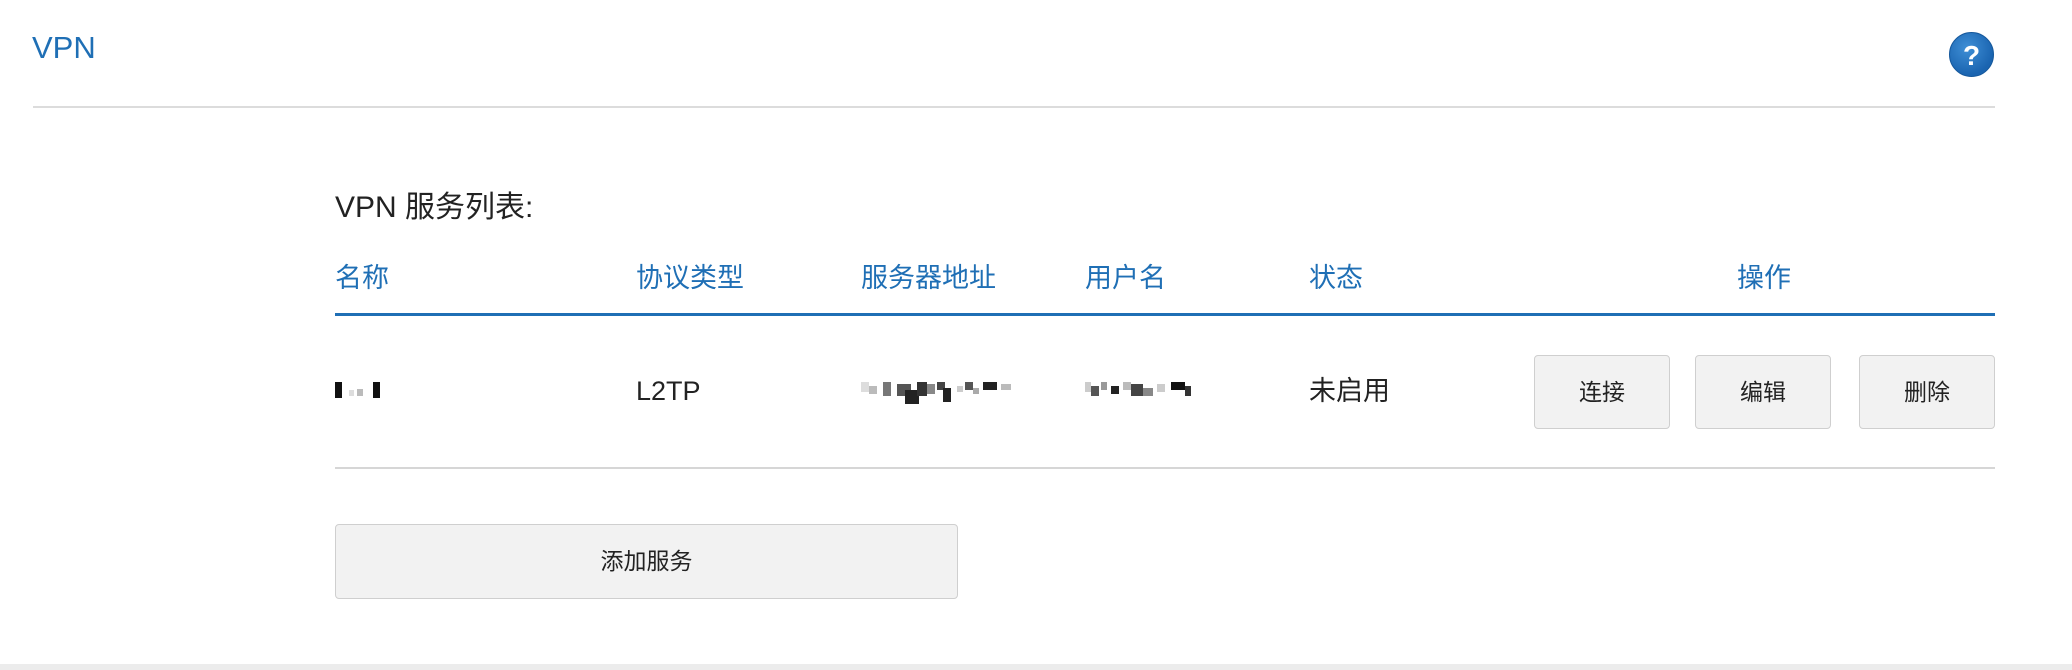 This screenshot has width=2072, height=670. I want to click on column-header-server: 服务器地址, so click(928, 278).